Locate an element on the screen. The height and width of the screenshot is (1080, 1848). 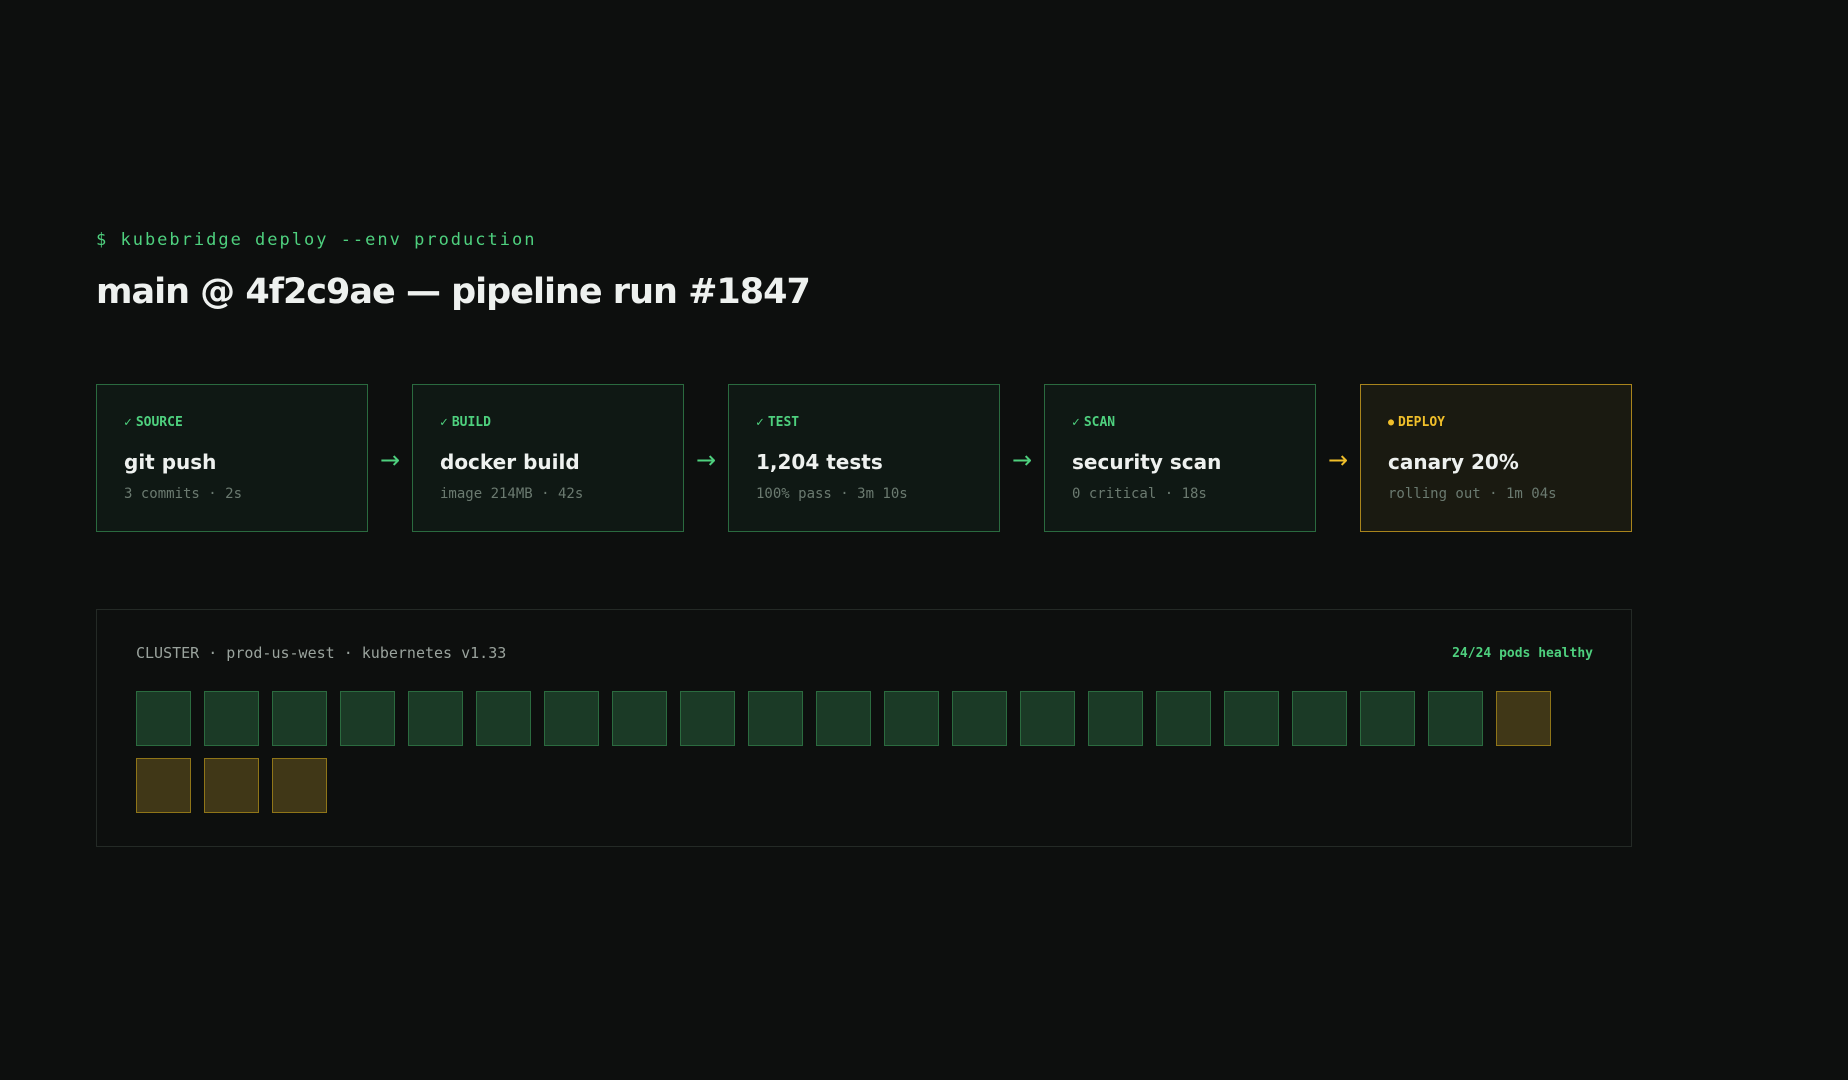
stage-status: ● DEPLOY is located at coordinates (1416, 422).